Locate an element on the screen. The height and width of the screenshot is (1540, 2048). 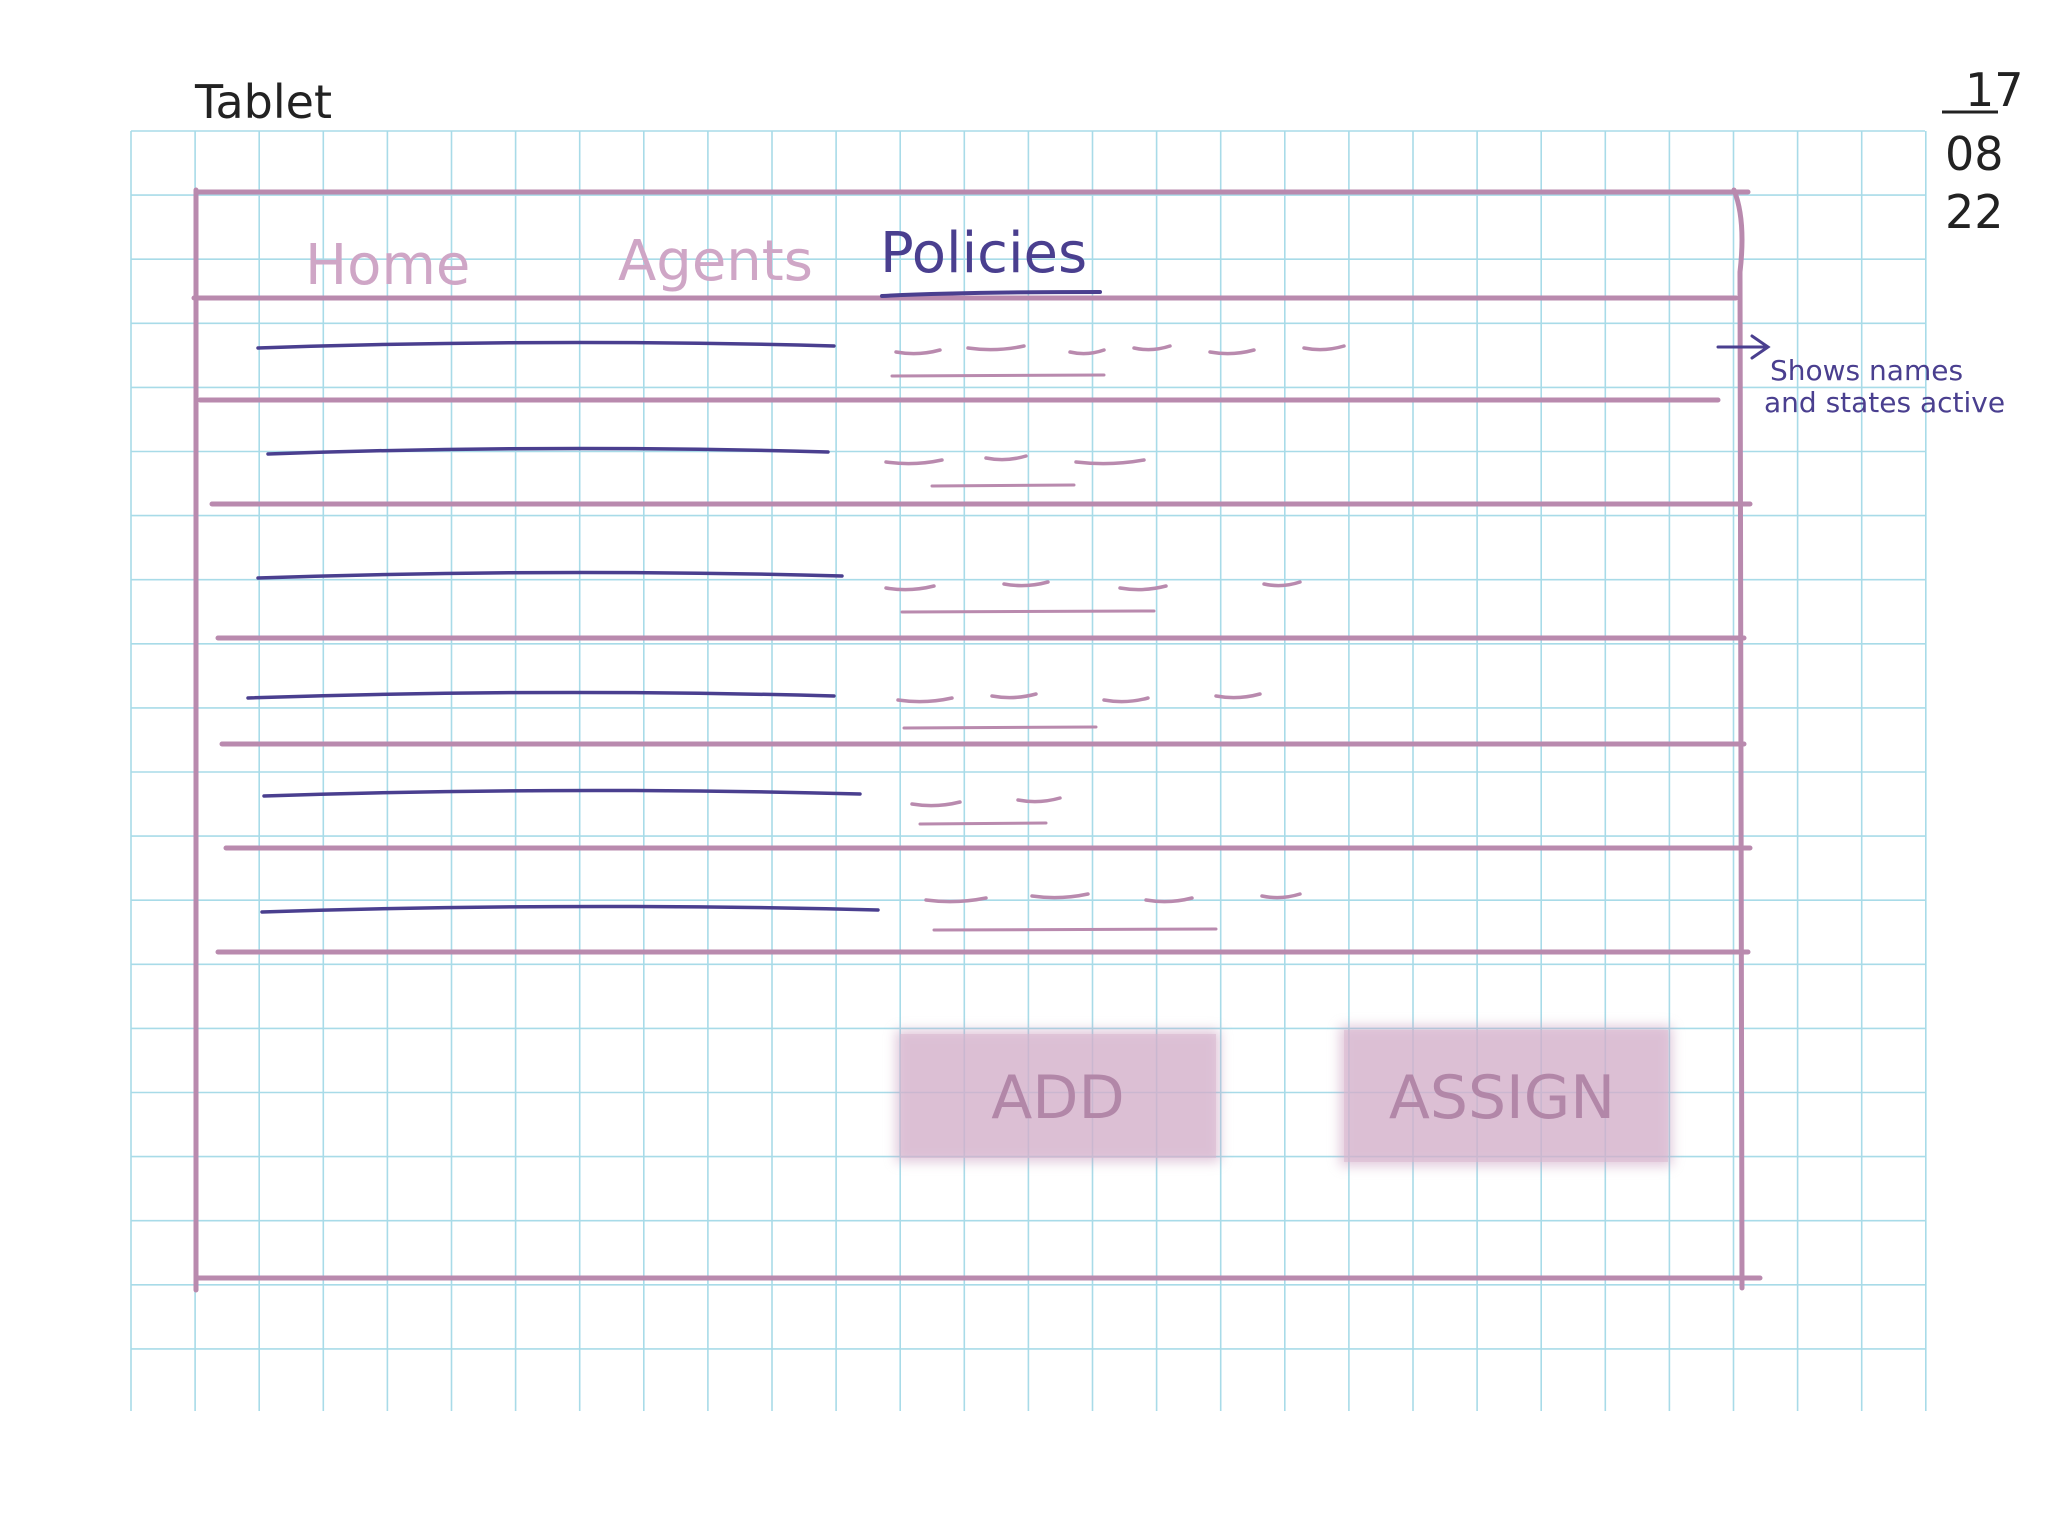
assign-button: ASSIGN is located at coordinates (1506, 1096).